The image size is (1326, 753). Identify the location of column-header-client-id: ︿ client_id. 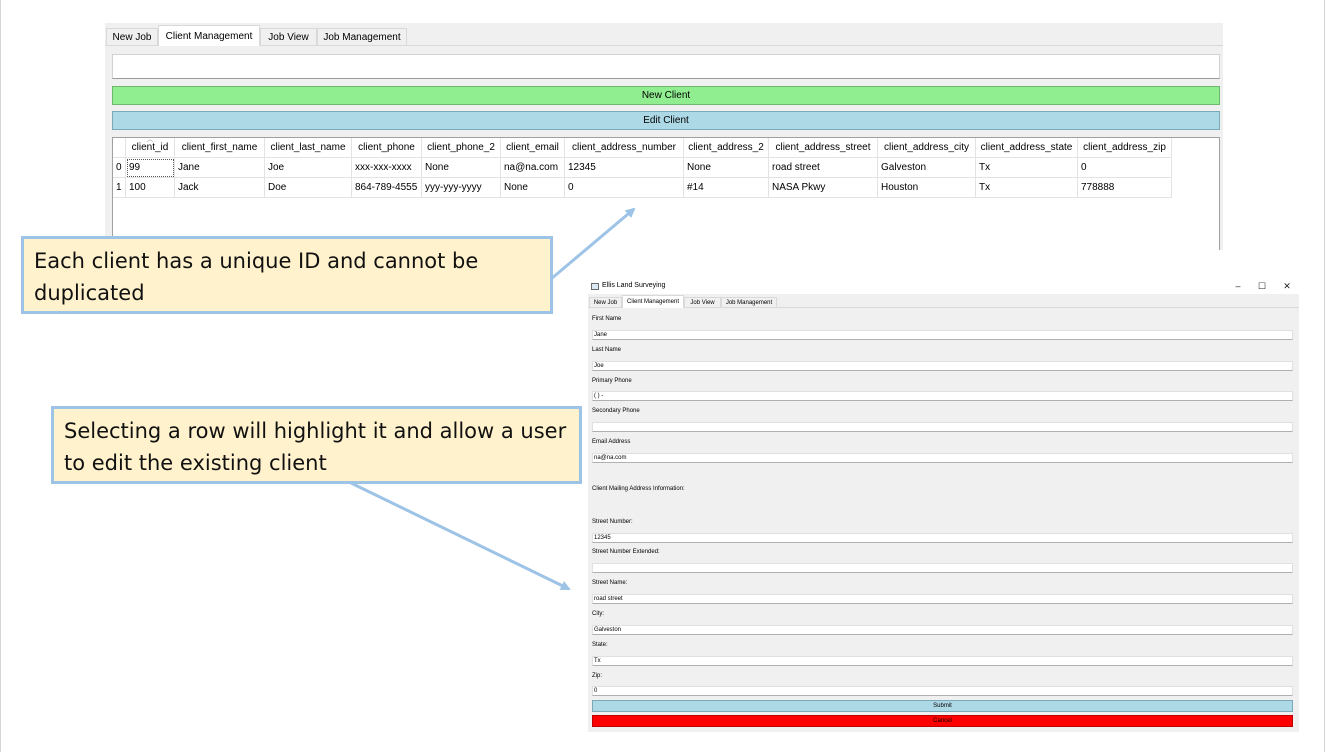
(150, 147).